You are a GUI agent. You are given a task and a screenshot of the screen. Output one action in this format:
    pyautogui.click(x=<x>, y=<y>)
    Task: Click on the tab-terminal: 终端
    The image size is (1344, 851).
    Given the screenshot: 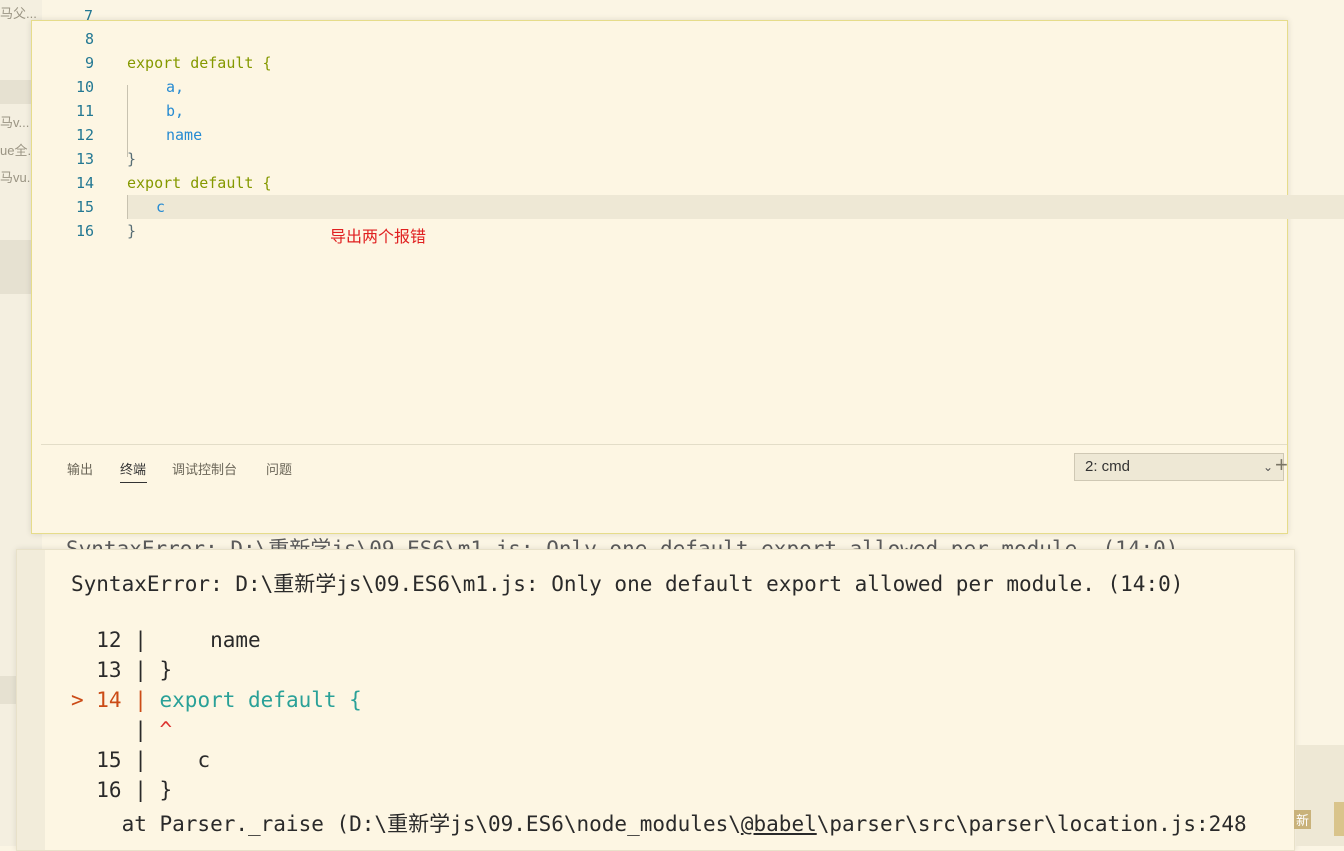 What is the action you would take?
    pyautogui.click(x=133, y=468)
    